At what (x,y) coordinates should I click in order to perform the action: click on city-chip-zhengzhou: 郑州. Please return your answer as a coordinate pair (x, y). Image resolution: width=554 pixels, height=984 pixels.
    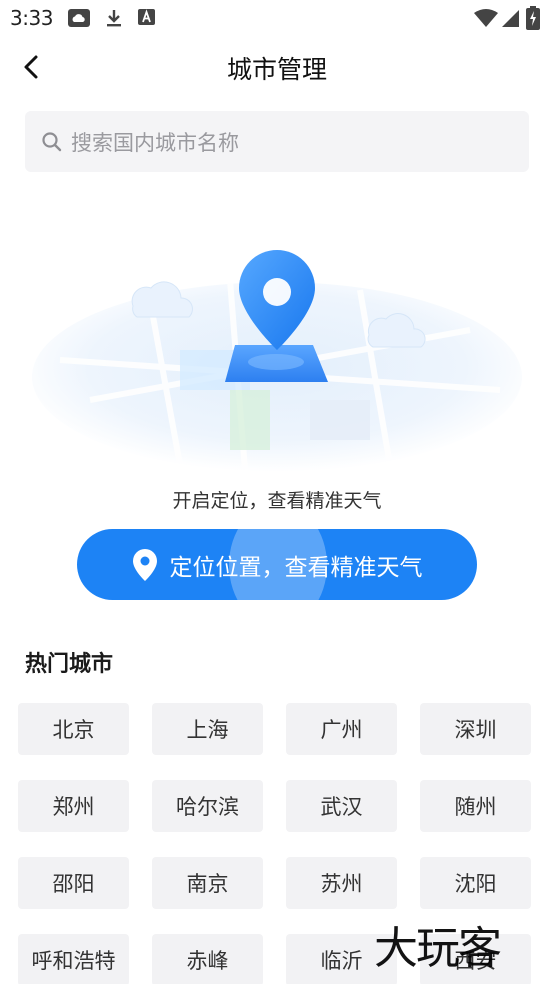
    Looking at the image, I should click on (73, 806).